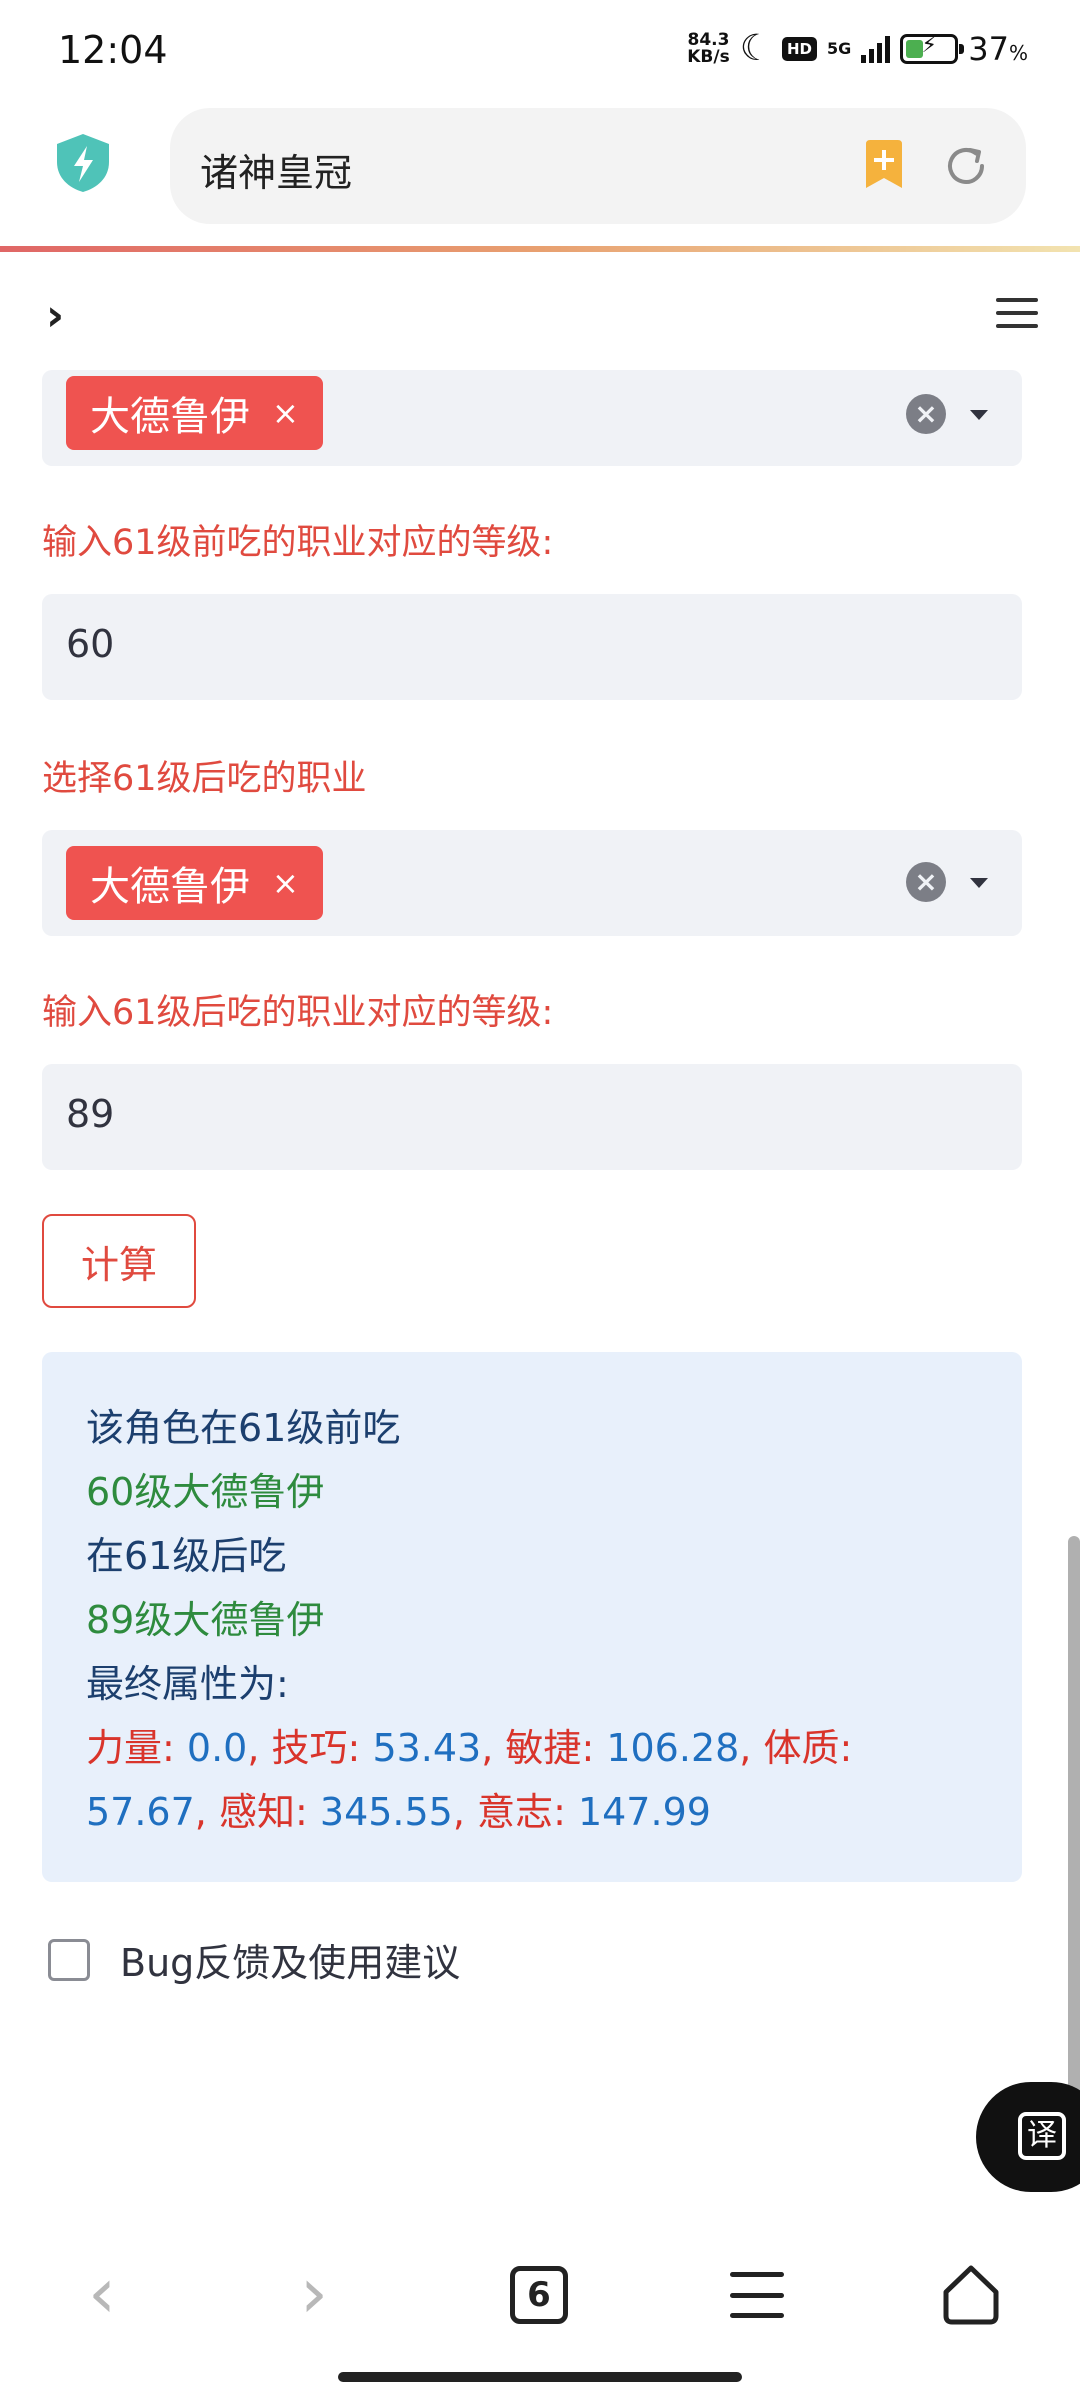  Describe the element at coordinates (799, 49) in the screenshot. I see `hd-badge: HD` at that location.